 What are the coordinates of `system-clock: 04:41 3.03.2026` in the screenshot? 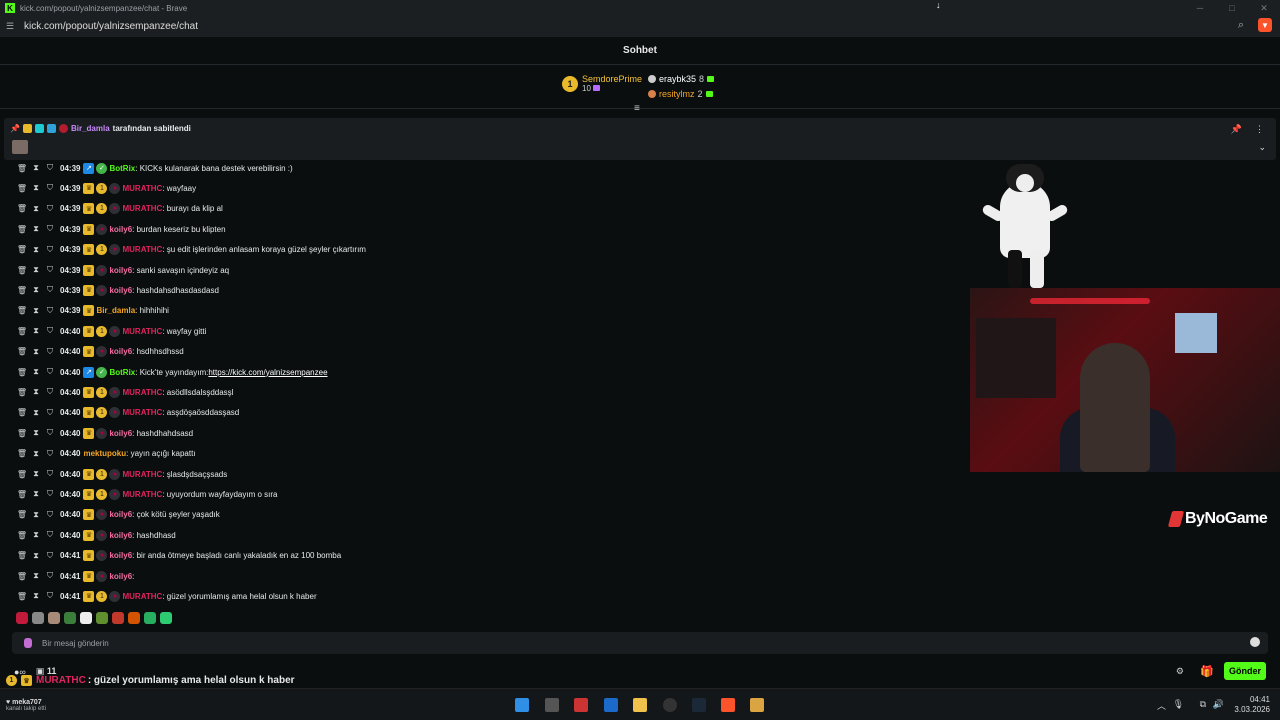 It's located at (1252, 705).